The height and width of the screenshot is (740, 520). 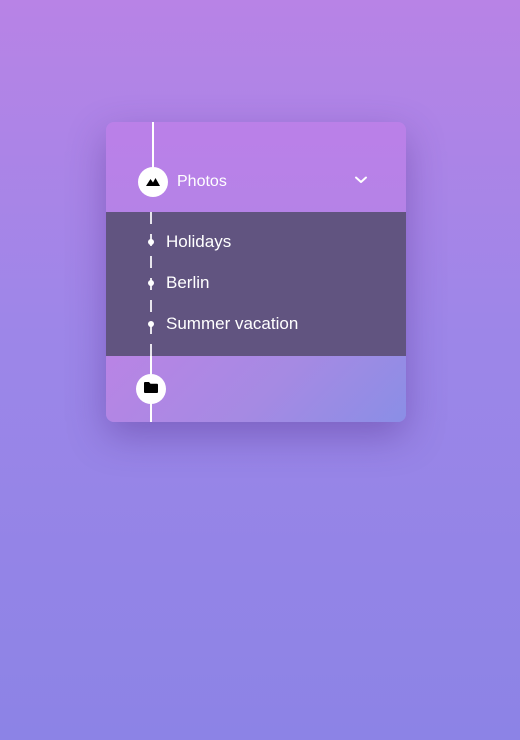 What do you see at coordinates (199, 241) in the screenshot?
I see `submenu-item-label: Holidays` at bounding box center [199, 241].